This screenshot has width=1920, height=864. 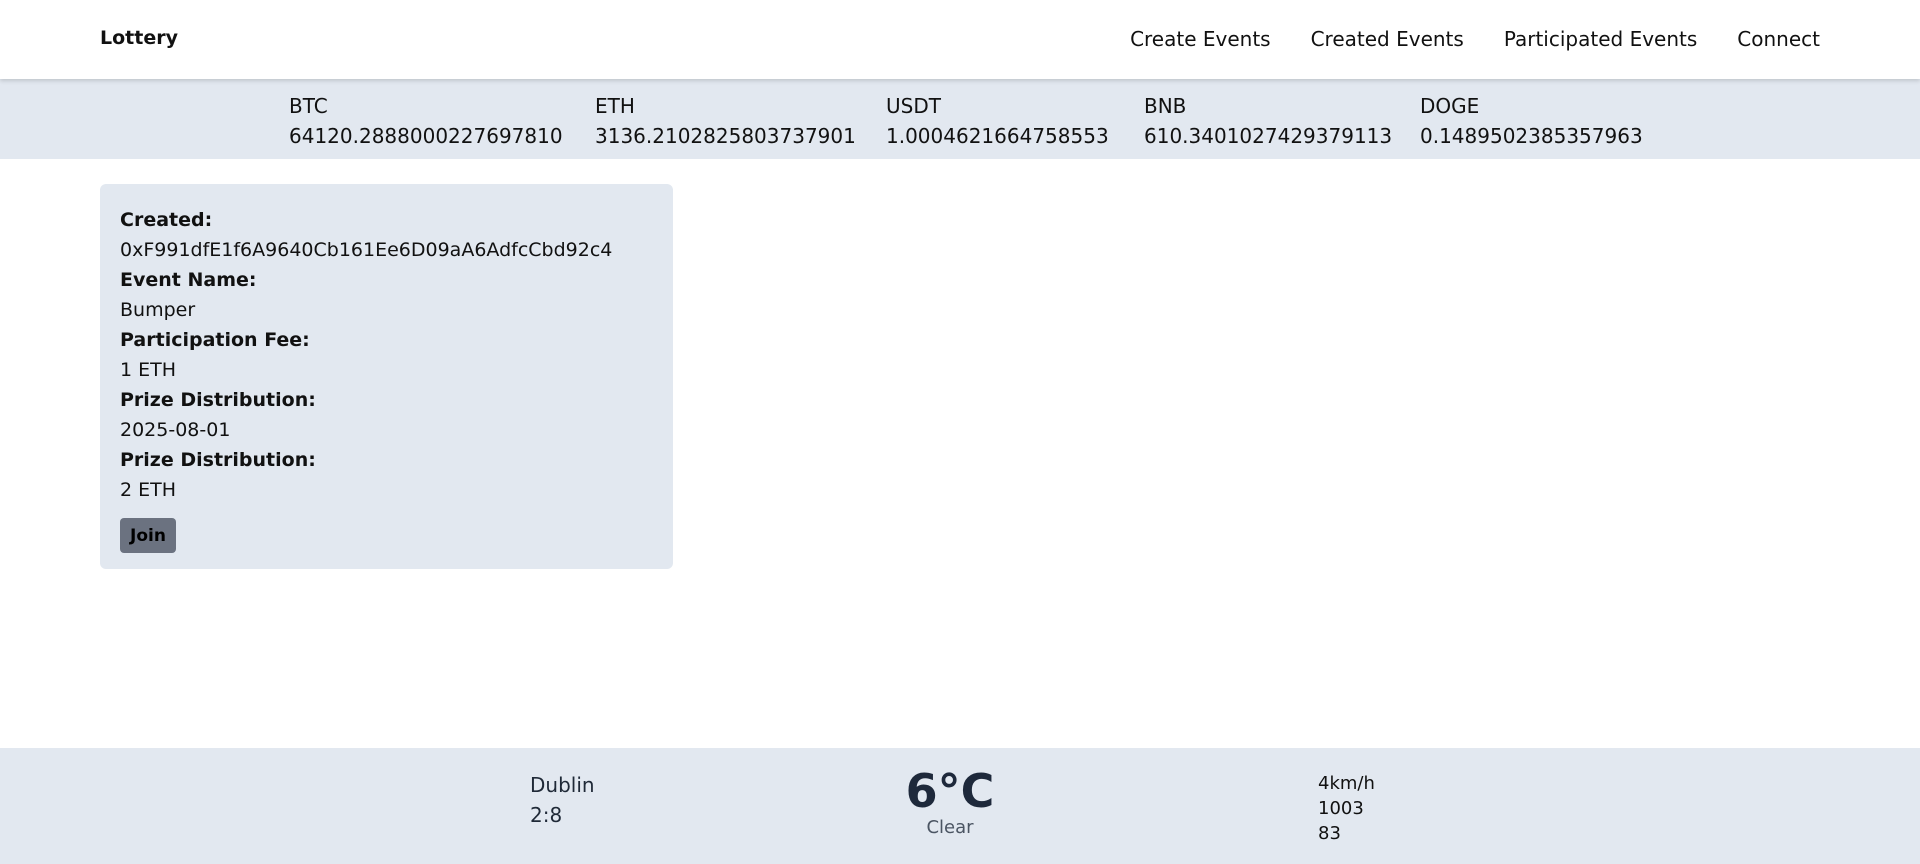 I want to click on coin-price: 64120.2888000227697810, so click(x=426, y=136).